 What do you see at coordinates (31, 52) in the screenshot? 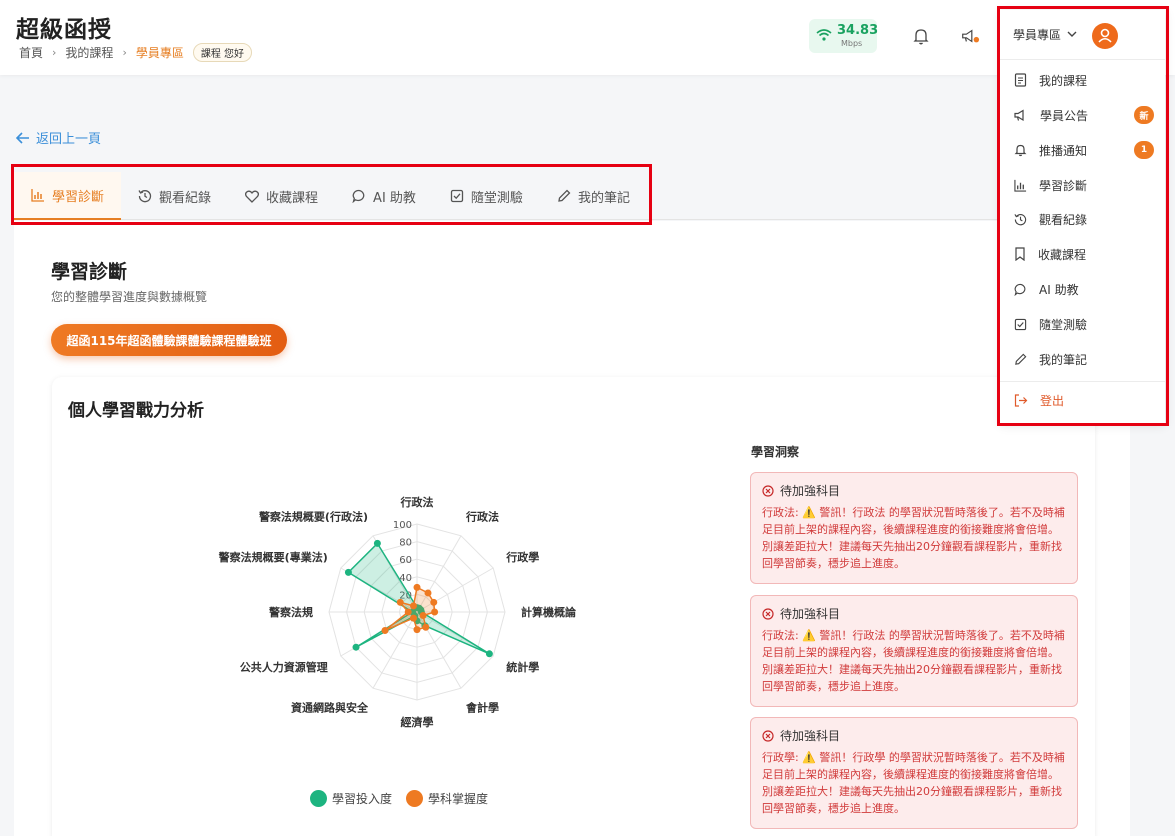
I see `breadcrumb-home: 首頁` at bounding box center [31, 52].